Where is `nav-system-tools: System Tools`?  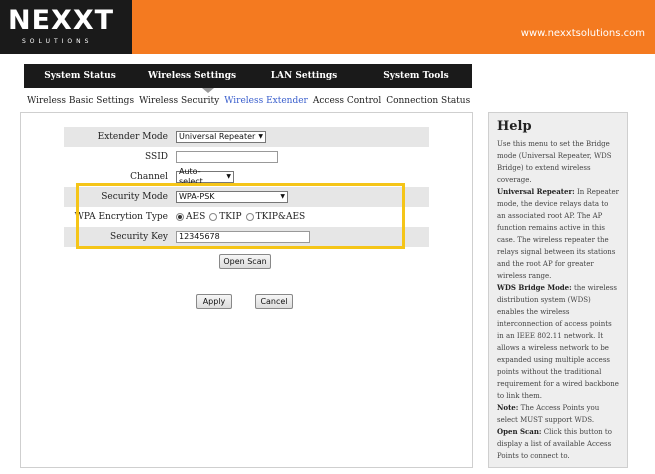 nav-system-tools: System Tools is located at coordinates (416, 76).